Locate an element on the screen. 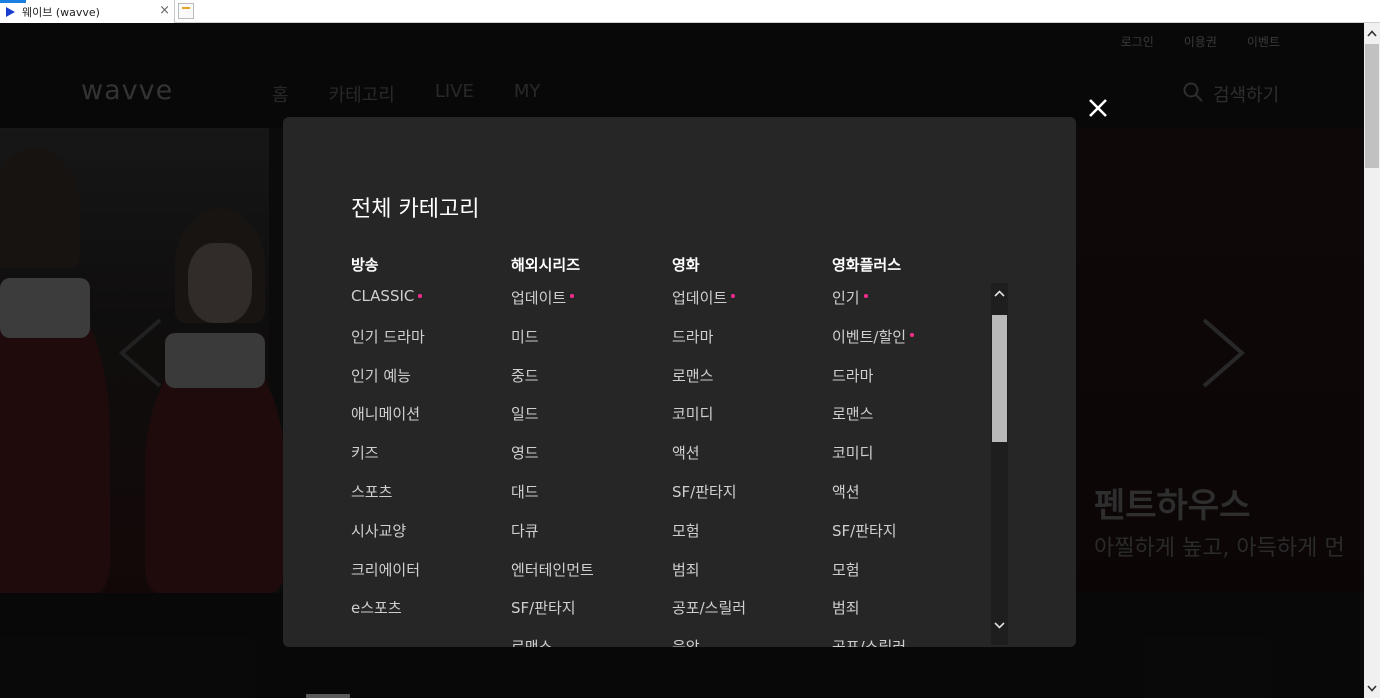 This screenshot has height=698, width=1380. category-link: 시사교양 is located at coordinates (388, 539).